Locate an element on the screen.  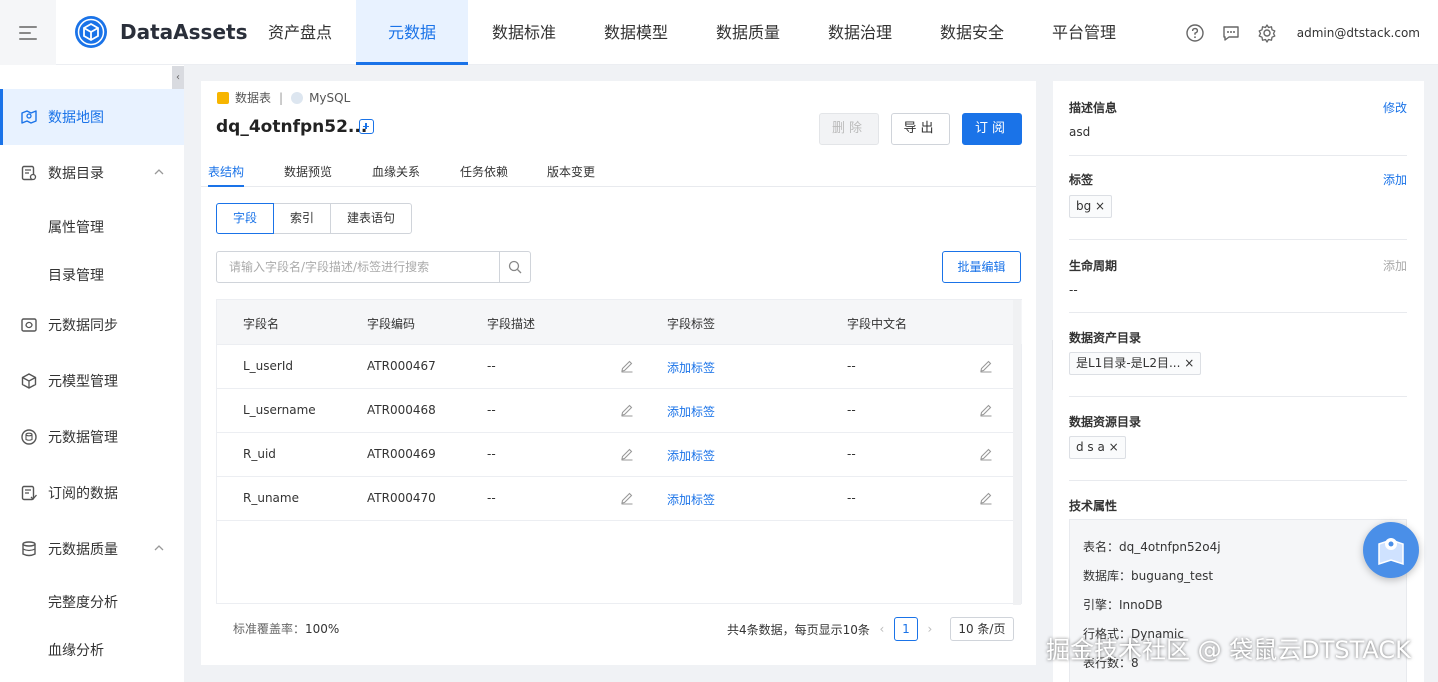
main-nav: 资产盘点 元数据 数据标准 数据模型 数据质量 数据治理 数据安全 平台管理 is located at coordinates (692, 32).